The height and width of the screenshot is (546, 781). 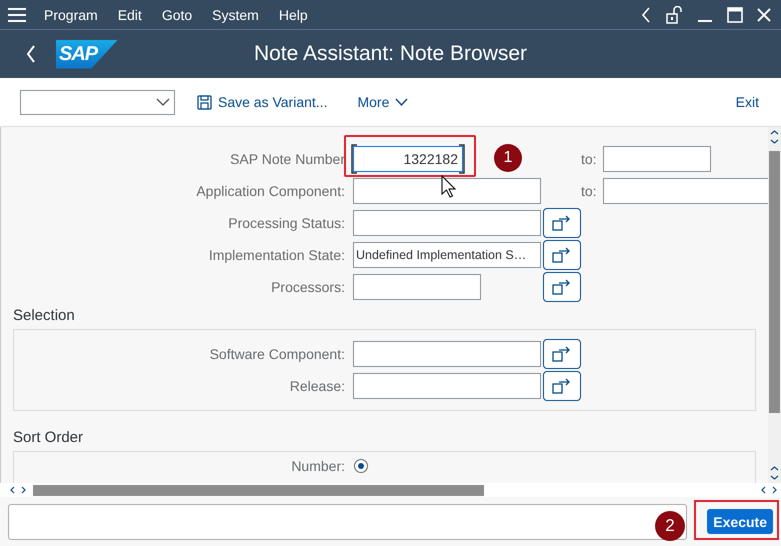 What do you see at coordinates (361, 466) in the screenshot?
I see `radio-button` at bounding box center [361, 466].